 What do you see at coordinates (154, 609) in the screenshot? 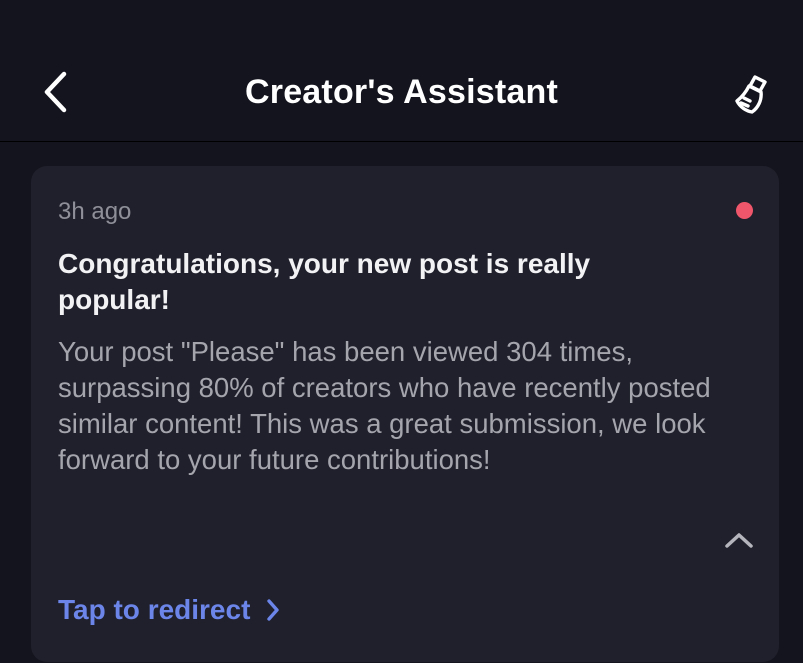
I see `redirect-link-label: Tap to redirect` at bounding box center [154, 609].